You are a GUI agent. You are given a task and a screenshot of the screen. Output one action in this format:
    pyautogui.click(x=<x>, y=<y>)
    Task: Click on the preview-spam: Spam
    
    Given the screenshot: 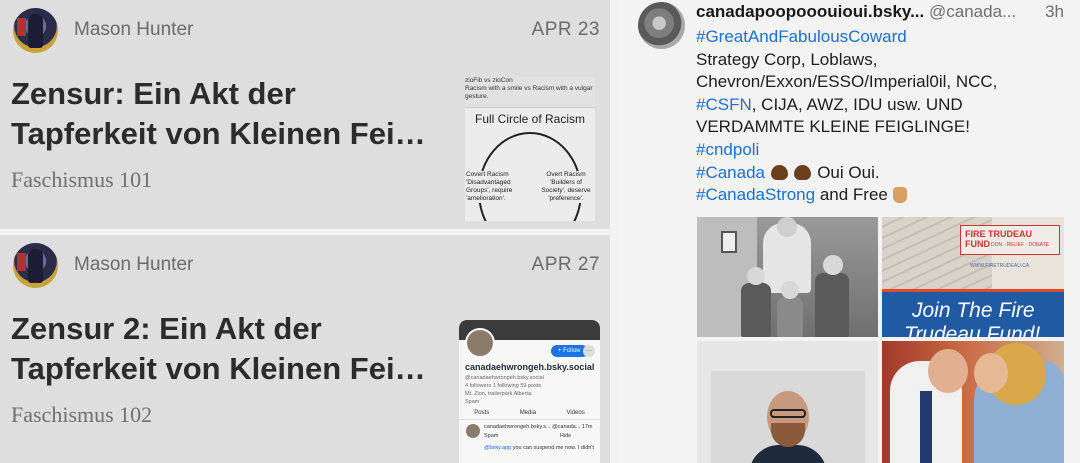 What is the action you would take?
    pyautogui.click(x=491, y=436)
    